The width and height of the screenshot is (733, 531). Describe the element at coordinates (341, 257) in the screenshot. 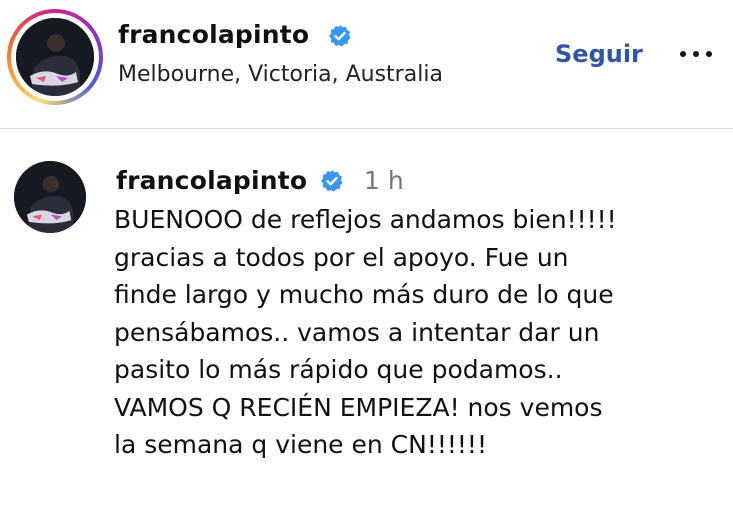

I see `caption-line: gracias a todos por el apoyo. Fue un` at that location.